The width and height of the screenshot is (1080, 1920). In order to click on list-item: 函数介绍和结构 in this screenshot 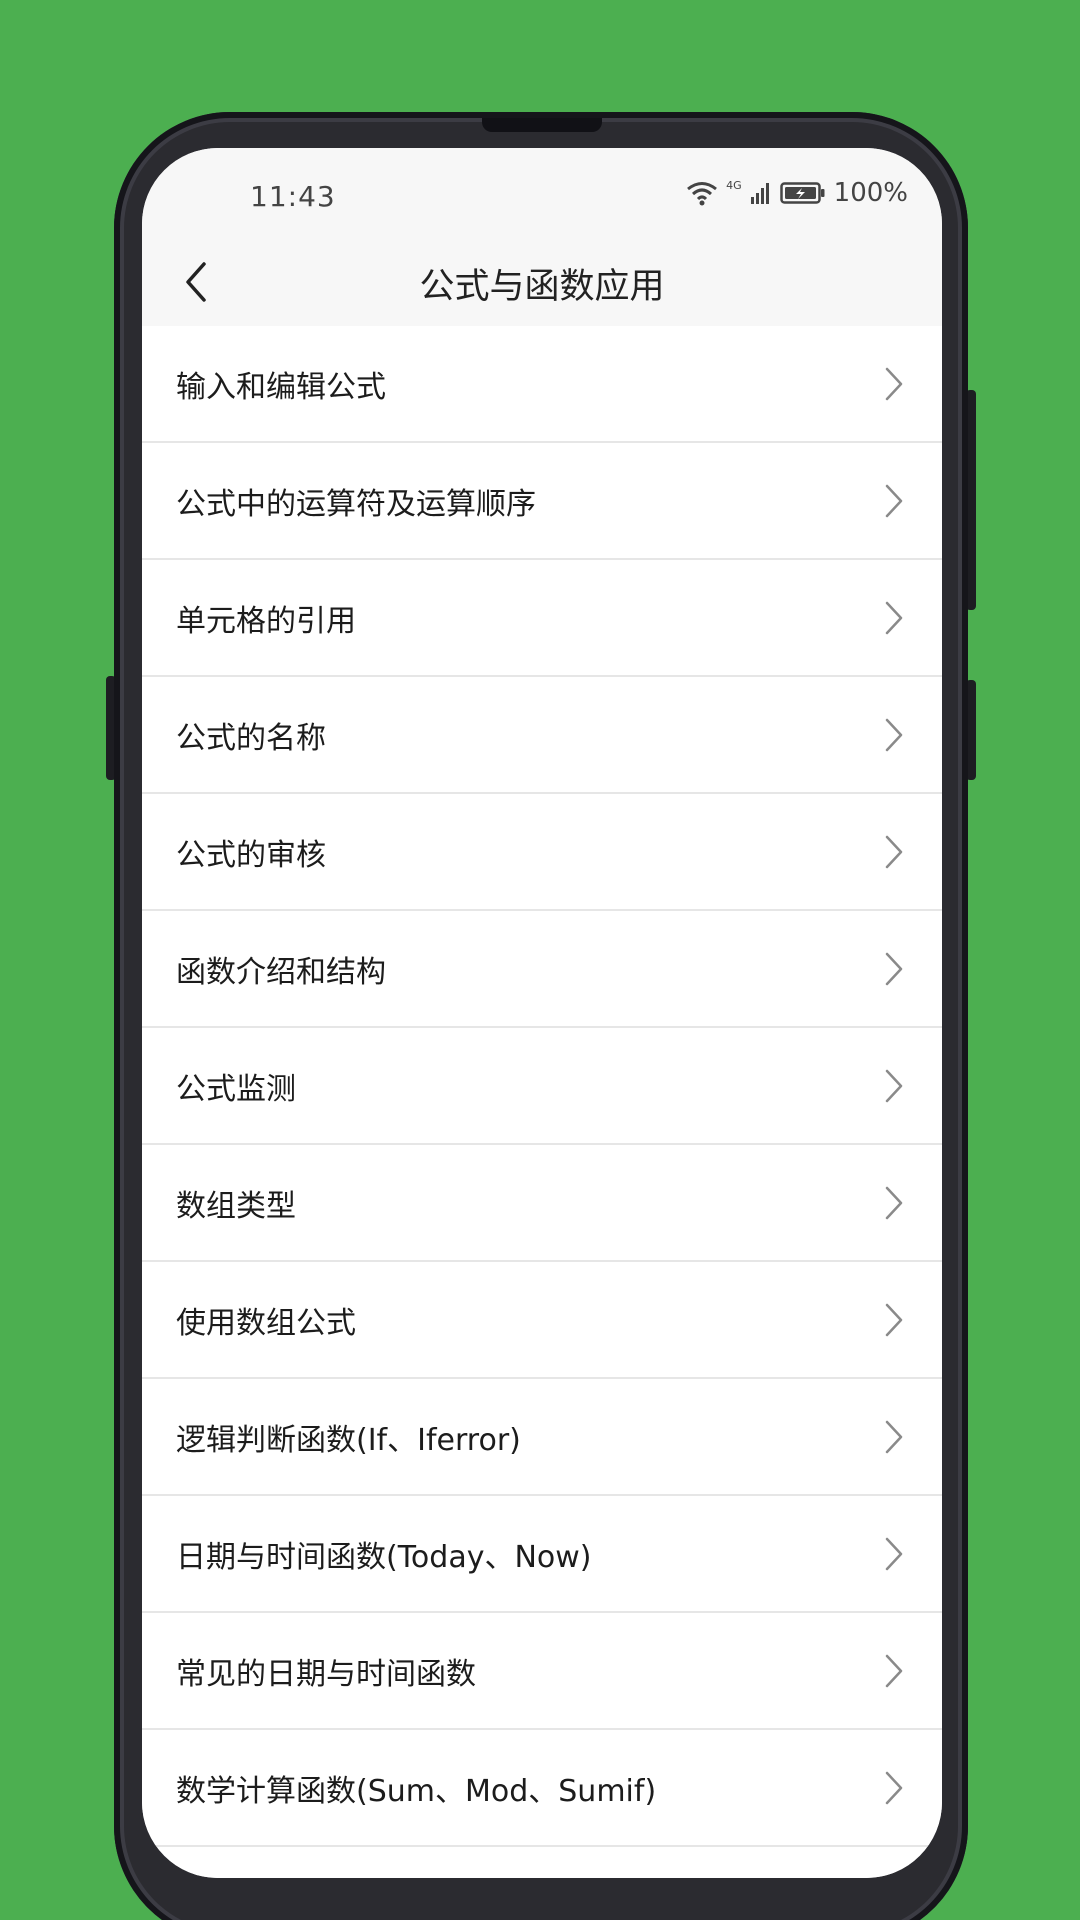, I will do `click(542, 969)`.